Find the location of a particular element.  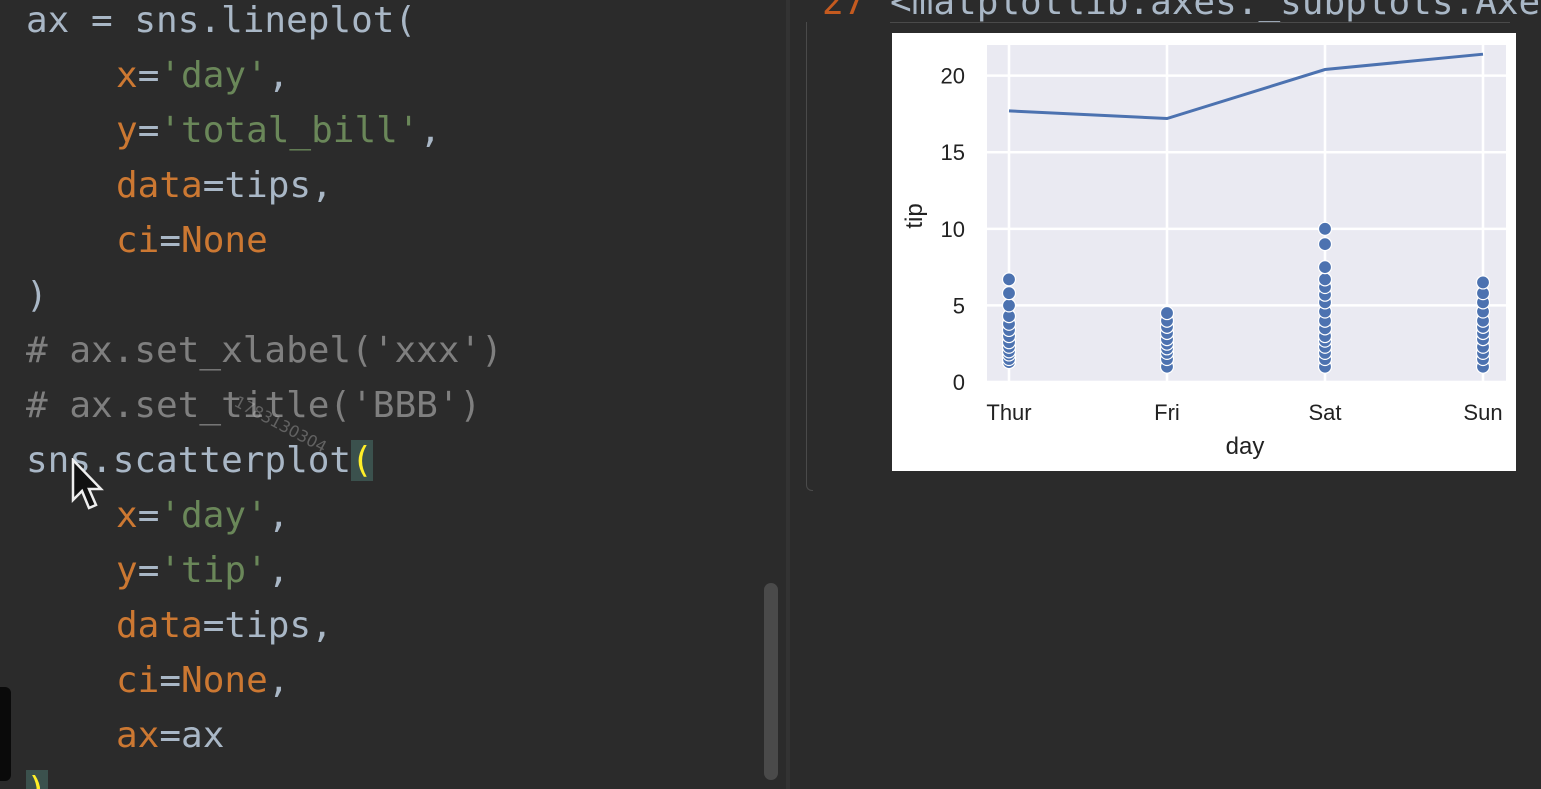

code-line: ax=ax is located at coordinates (125, 735).